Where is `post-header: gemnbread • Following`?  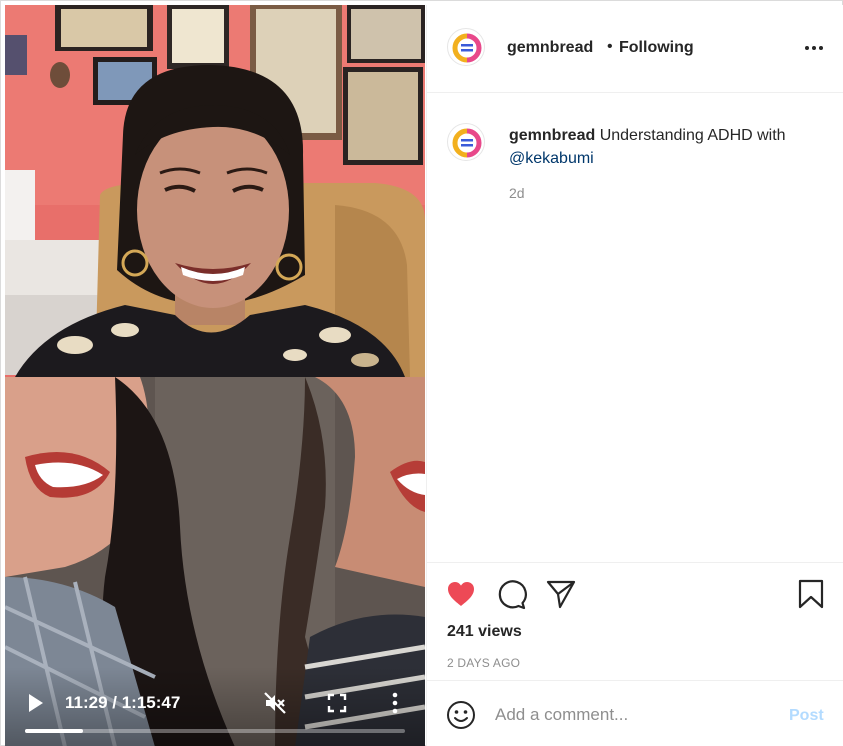
post-header: gemnbread • Following is located at coordinates (635, 49).